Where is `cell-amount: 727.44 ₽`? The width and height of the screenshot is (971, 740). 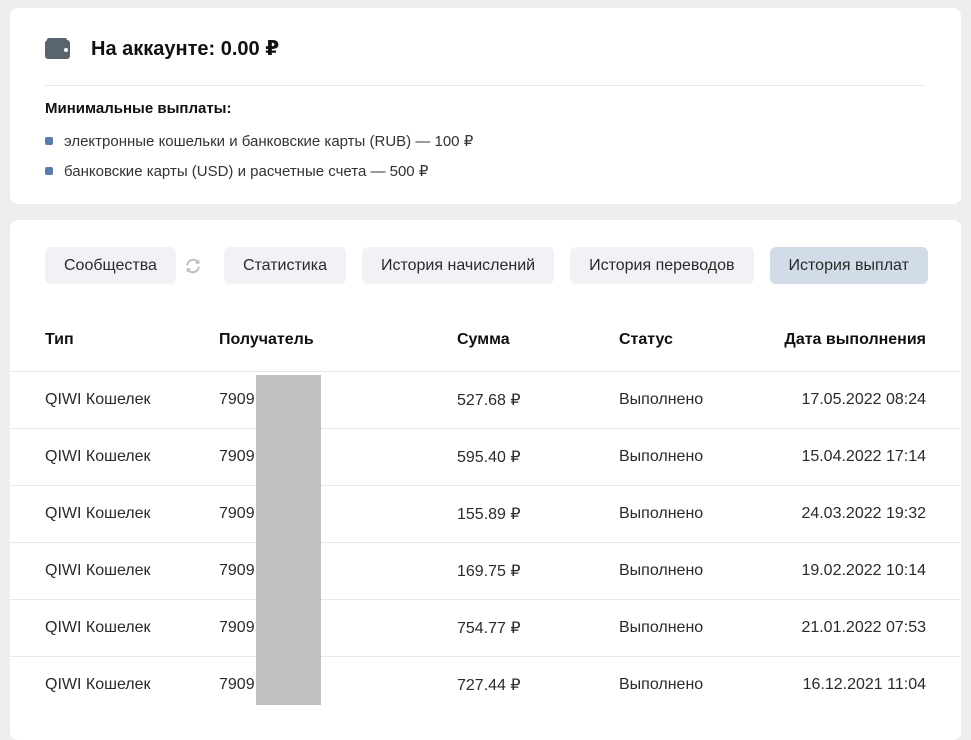
cell-amount: 727.44 ₽ is located at coordinates (538, 684).